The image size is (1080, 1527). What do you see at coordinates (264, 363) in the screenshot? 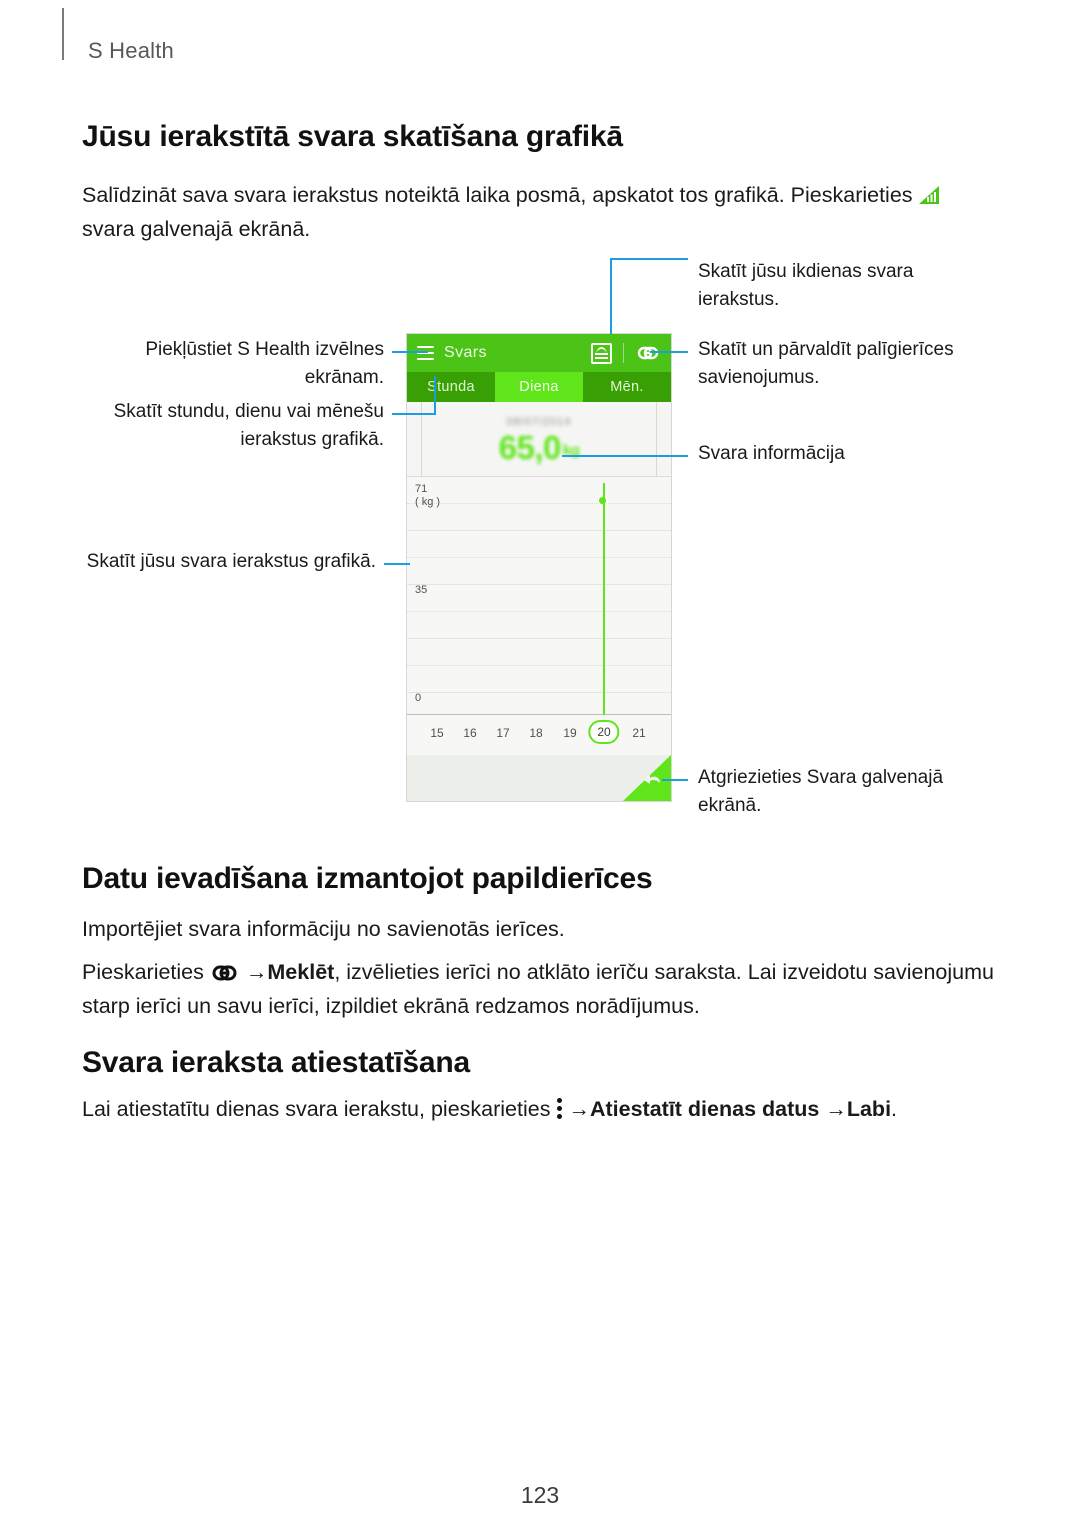
I see `callout-shealth-menu: Piekļūstiet S Health izvēlnes ekrānam.` at bounding box center [264, 363].